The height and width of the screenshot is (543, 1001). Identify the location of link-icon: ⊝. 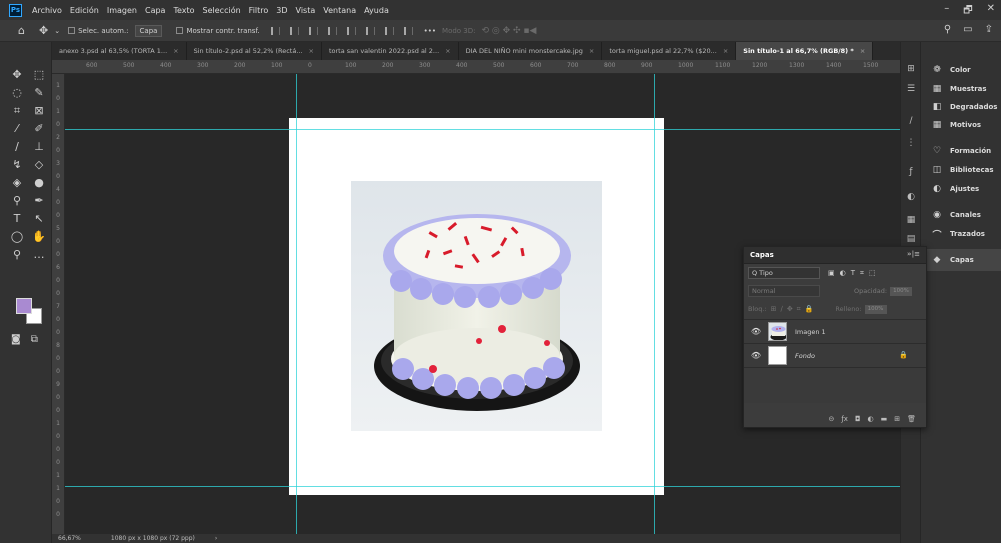
(831, 419).